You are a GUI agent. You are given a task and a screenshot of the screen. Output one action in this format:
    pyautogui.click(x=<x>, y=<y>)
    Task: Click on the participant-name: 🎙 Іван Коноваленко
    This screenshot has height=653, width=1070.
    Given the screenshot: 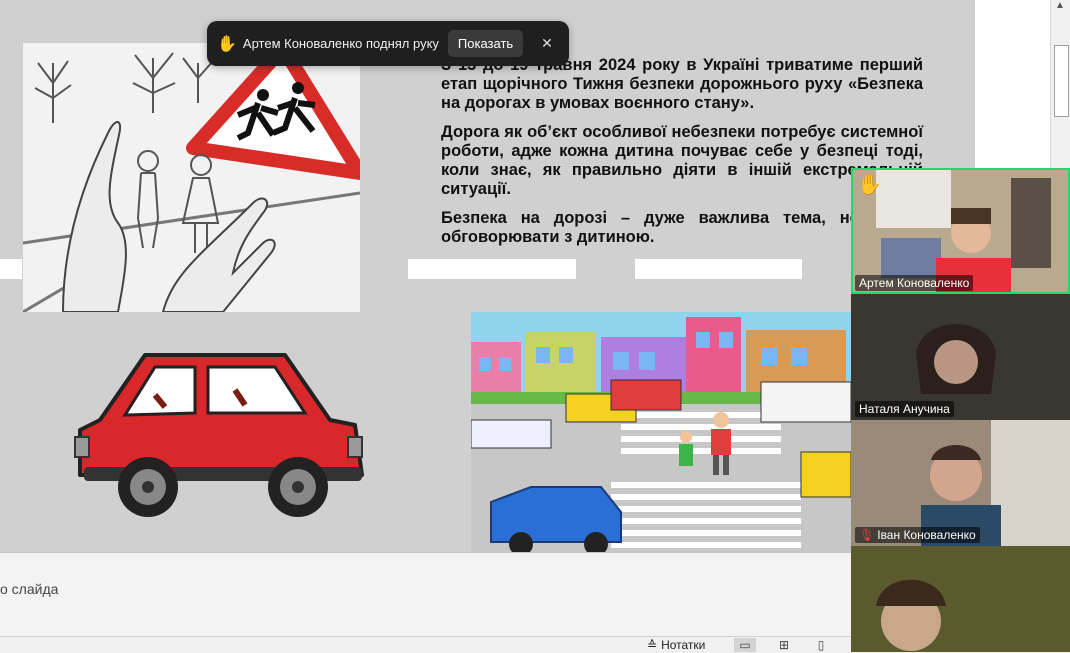 What is the action you would take?
    pyautogui.click(x=917, y=535)
    